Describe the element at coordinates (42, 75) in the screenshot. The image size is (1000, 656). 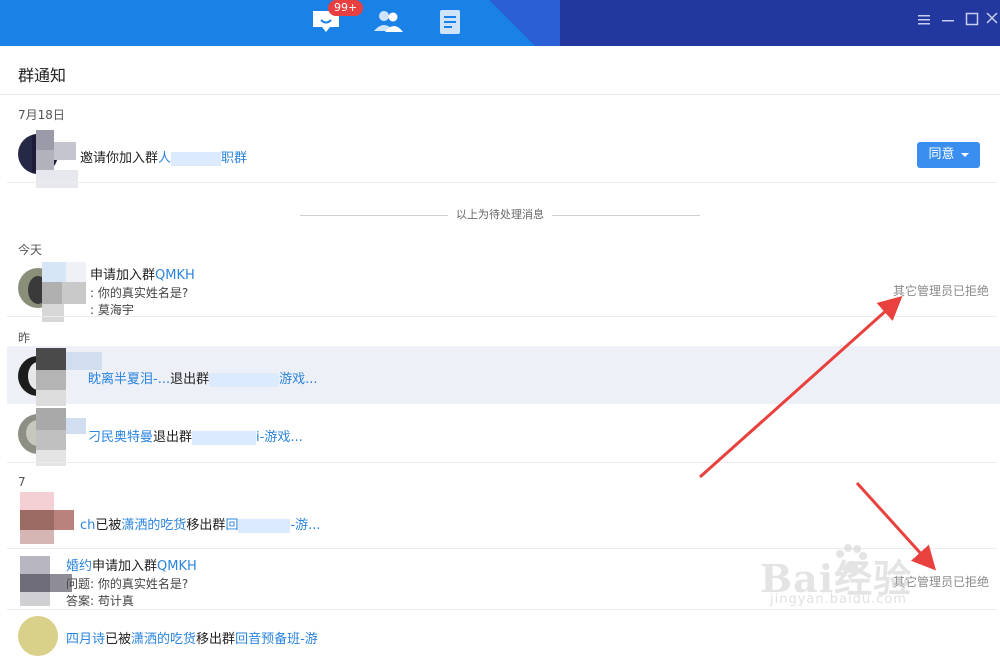
I see `page-title: 群通知` at that location.